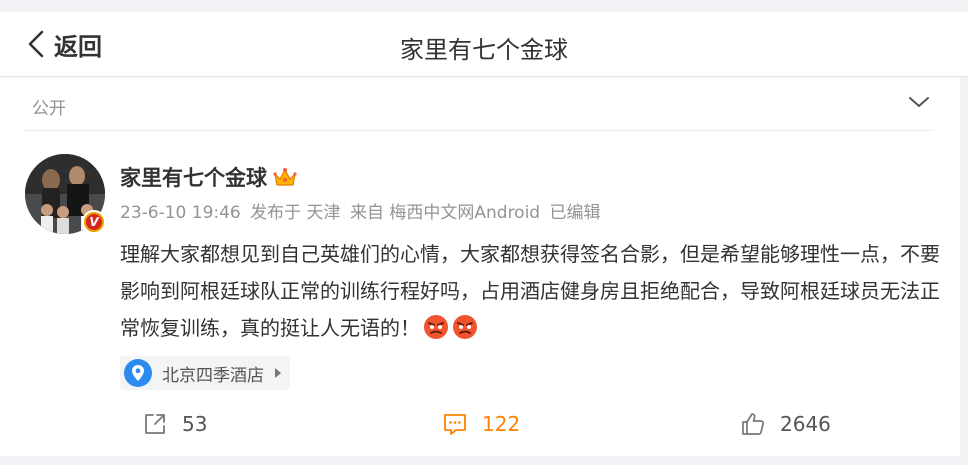 This screenshot has width=968, height=465. I want to click on action-bar: 53 122 2646, so click(480, 424).